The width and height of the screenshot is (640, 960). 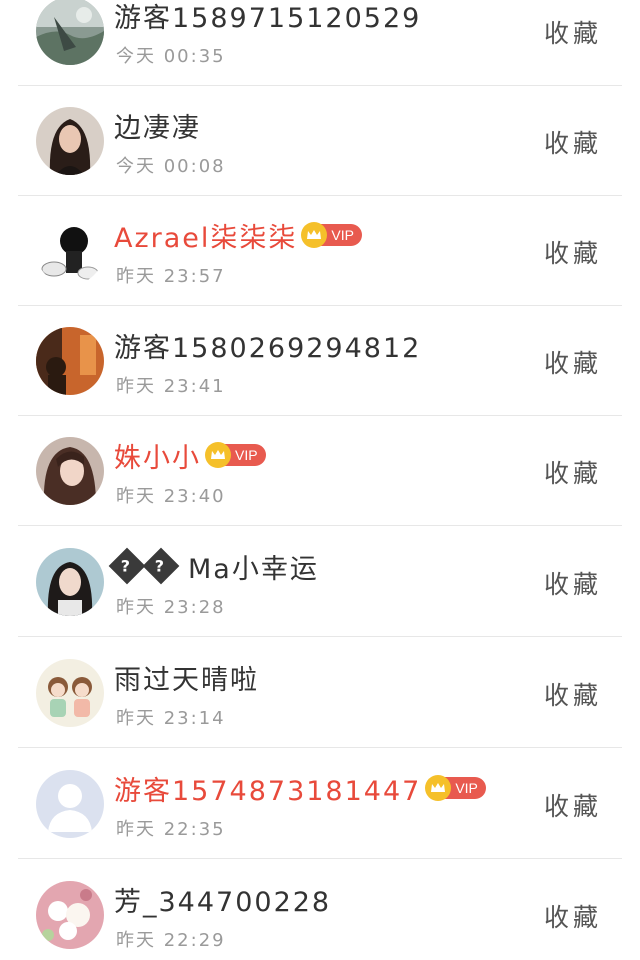 What do you see at coordinates (171, 718) in the screenshot?
I see `visit-time: 昨天 23:14` at bounding box center [171, 718].